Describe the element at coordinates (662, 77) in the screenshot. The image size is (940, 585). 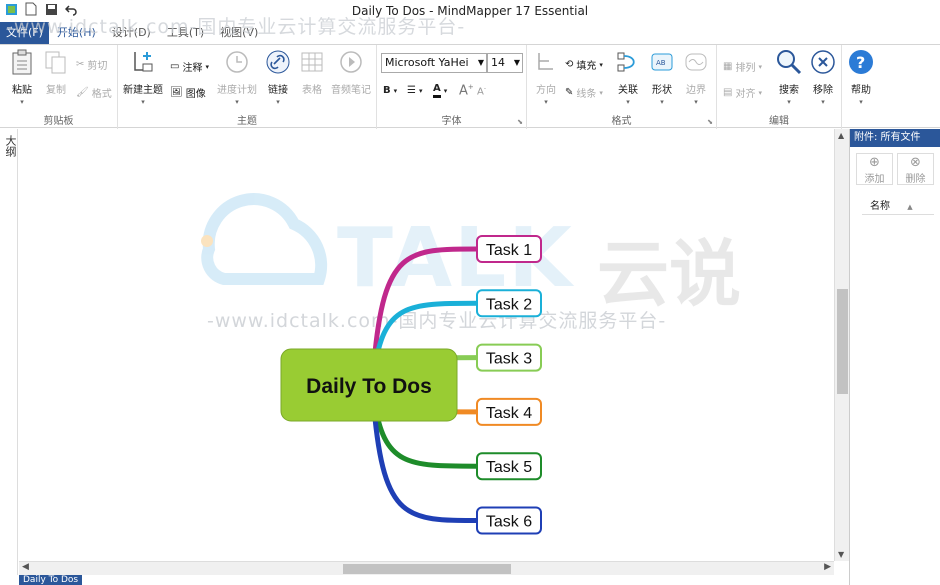
I see `shape-button: AB 形状 ▾` at that location.